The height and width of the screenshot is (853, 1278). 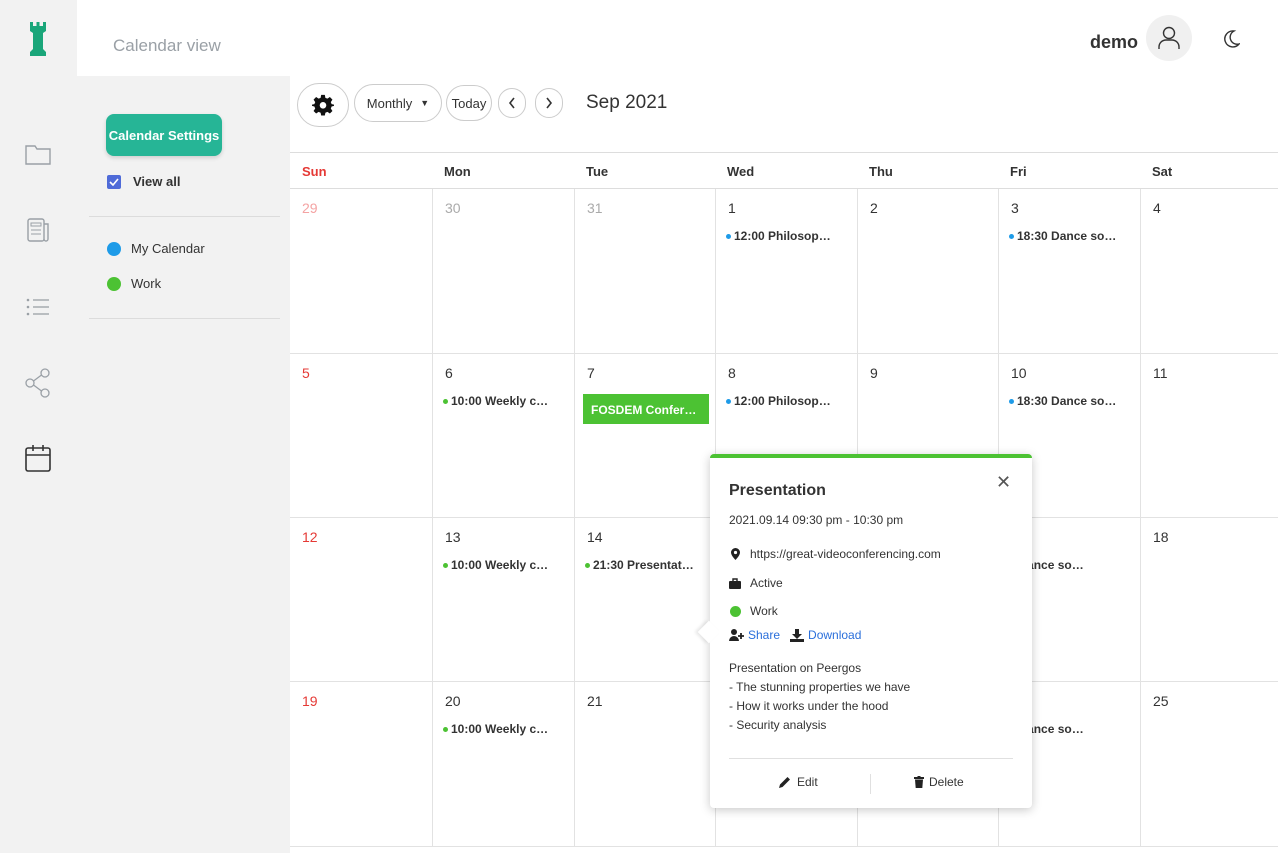 I want to click on edit-button: Edit, so click(x=798, y=782).